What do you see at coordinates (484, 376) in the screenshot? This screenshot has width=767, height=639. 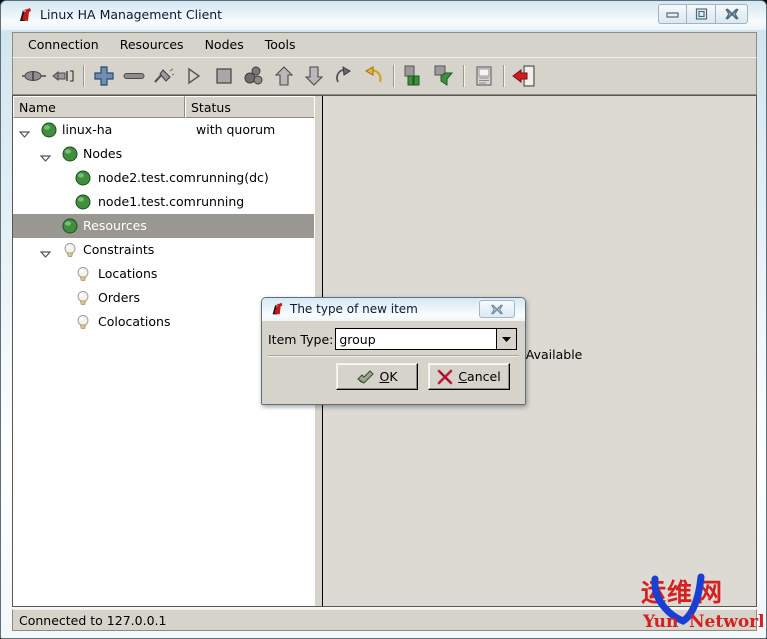 I see `cancel-label-suffix: ancel` at bounding box center [484, 376].